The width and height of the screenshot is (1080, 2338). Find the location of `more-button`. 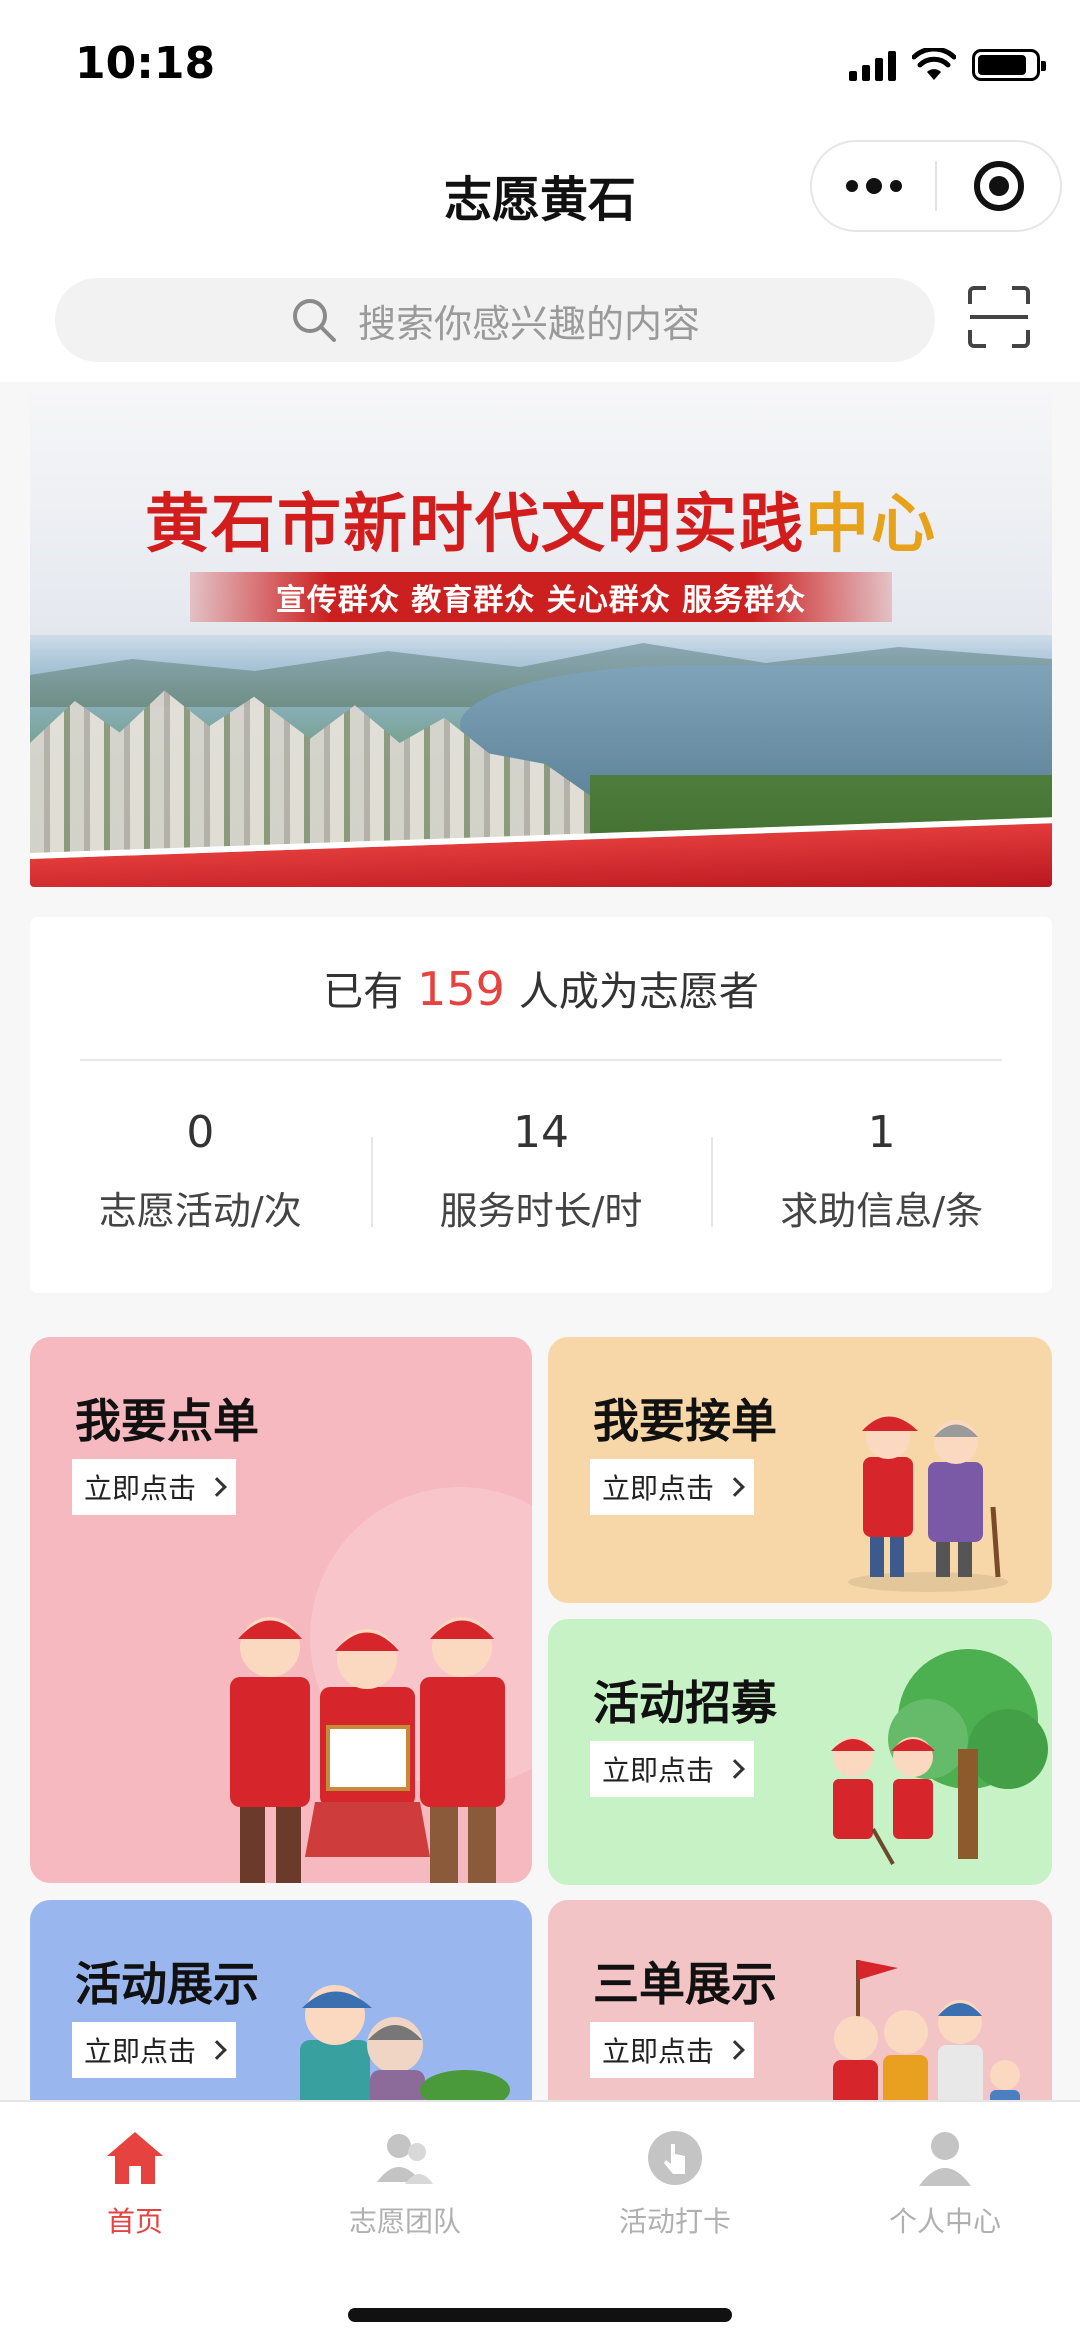

more-button is located at coordinates (873, 186).